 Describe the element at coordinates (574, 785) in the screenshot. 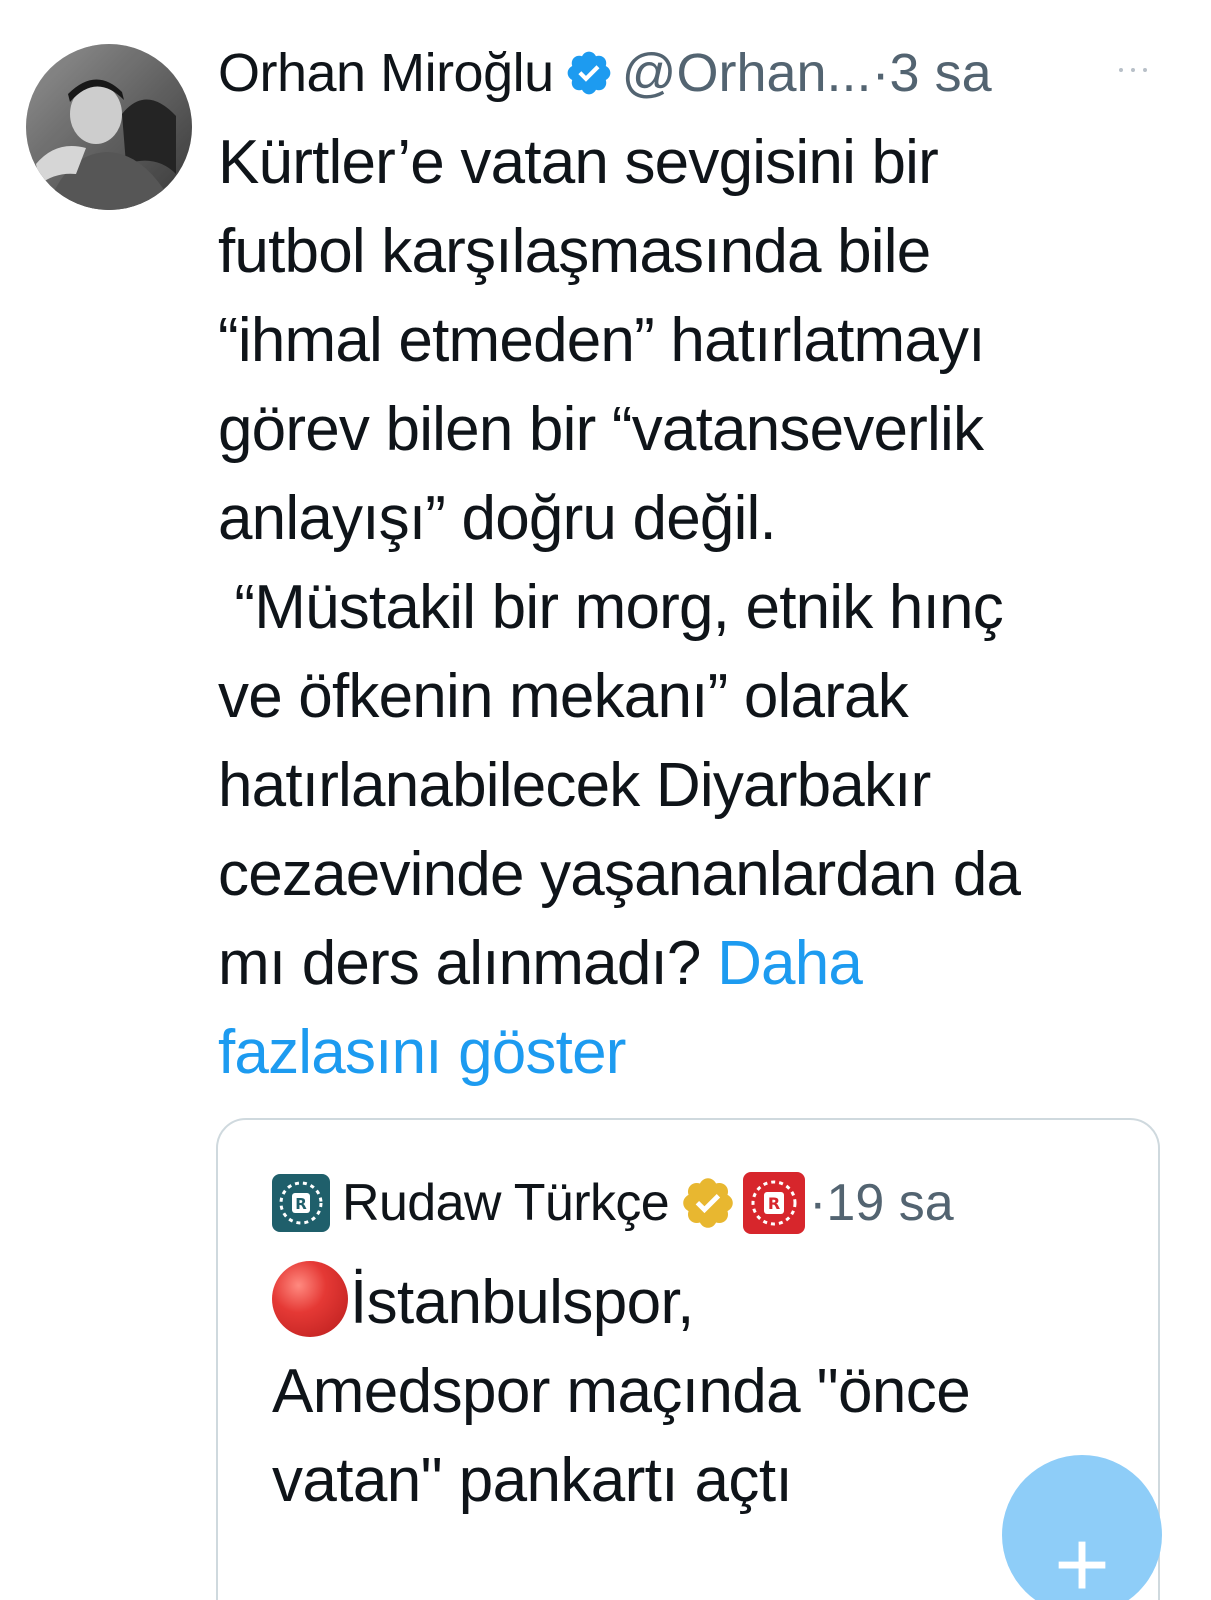

I see `tweet-line: hatırlanabilecek Diyarbakır` at that location.